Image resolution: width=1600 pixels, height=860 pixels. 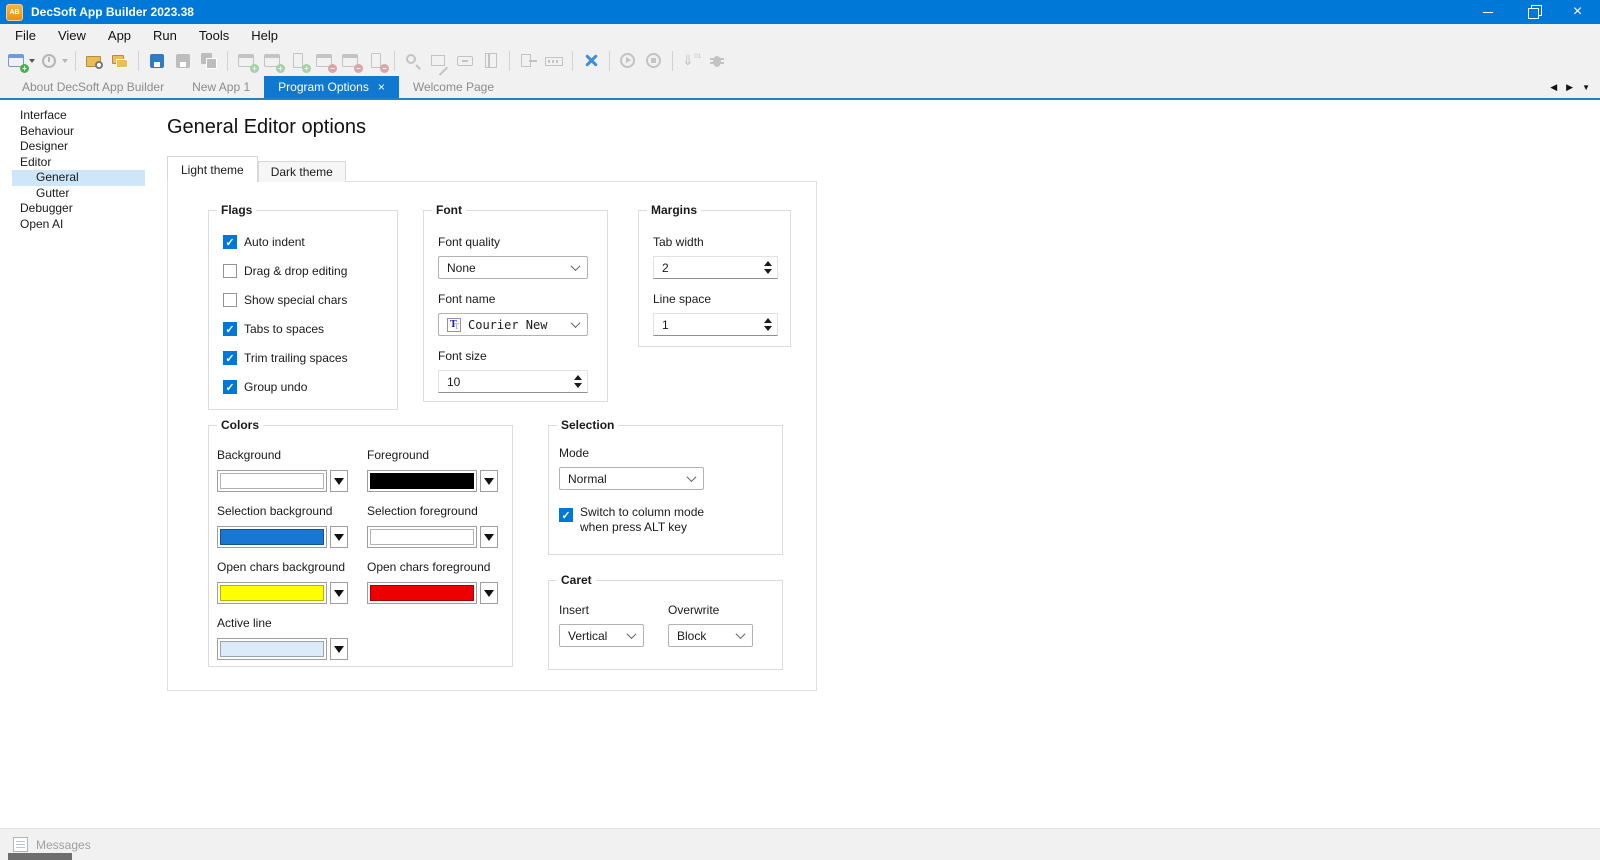 What do you see at coordinates (715, 324) in the screenshot?
I see `line-space-input: 1` at bounding box center [715, 324].